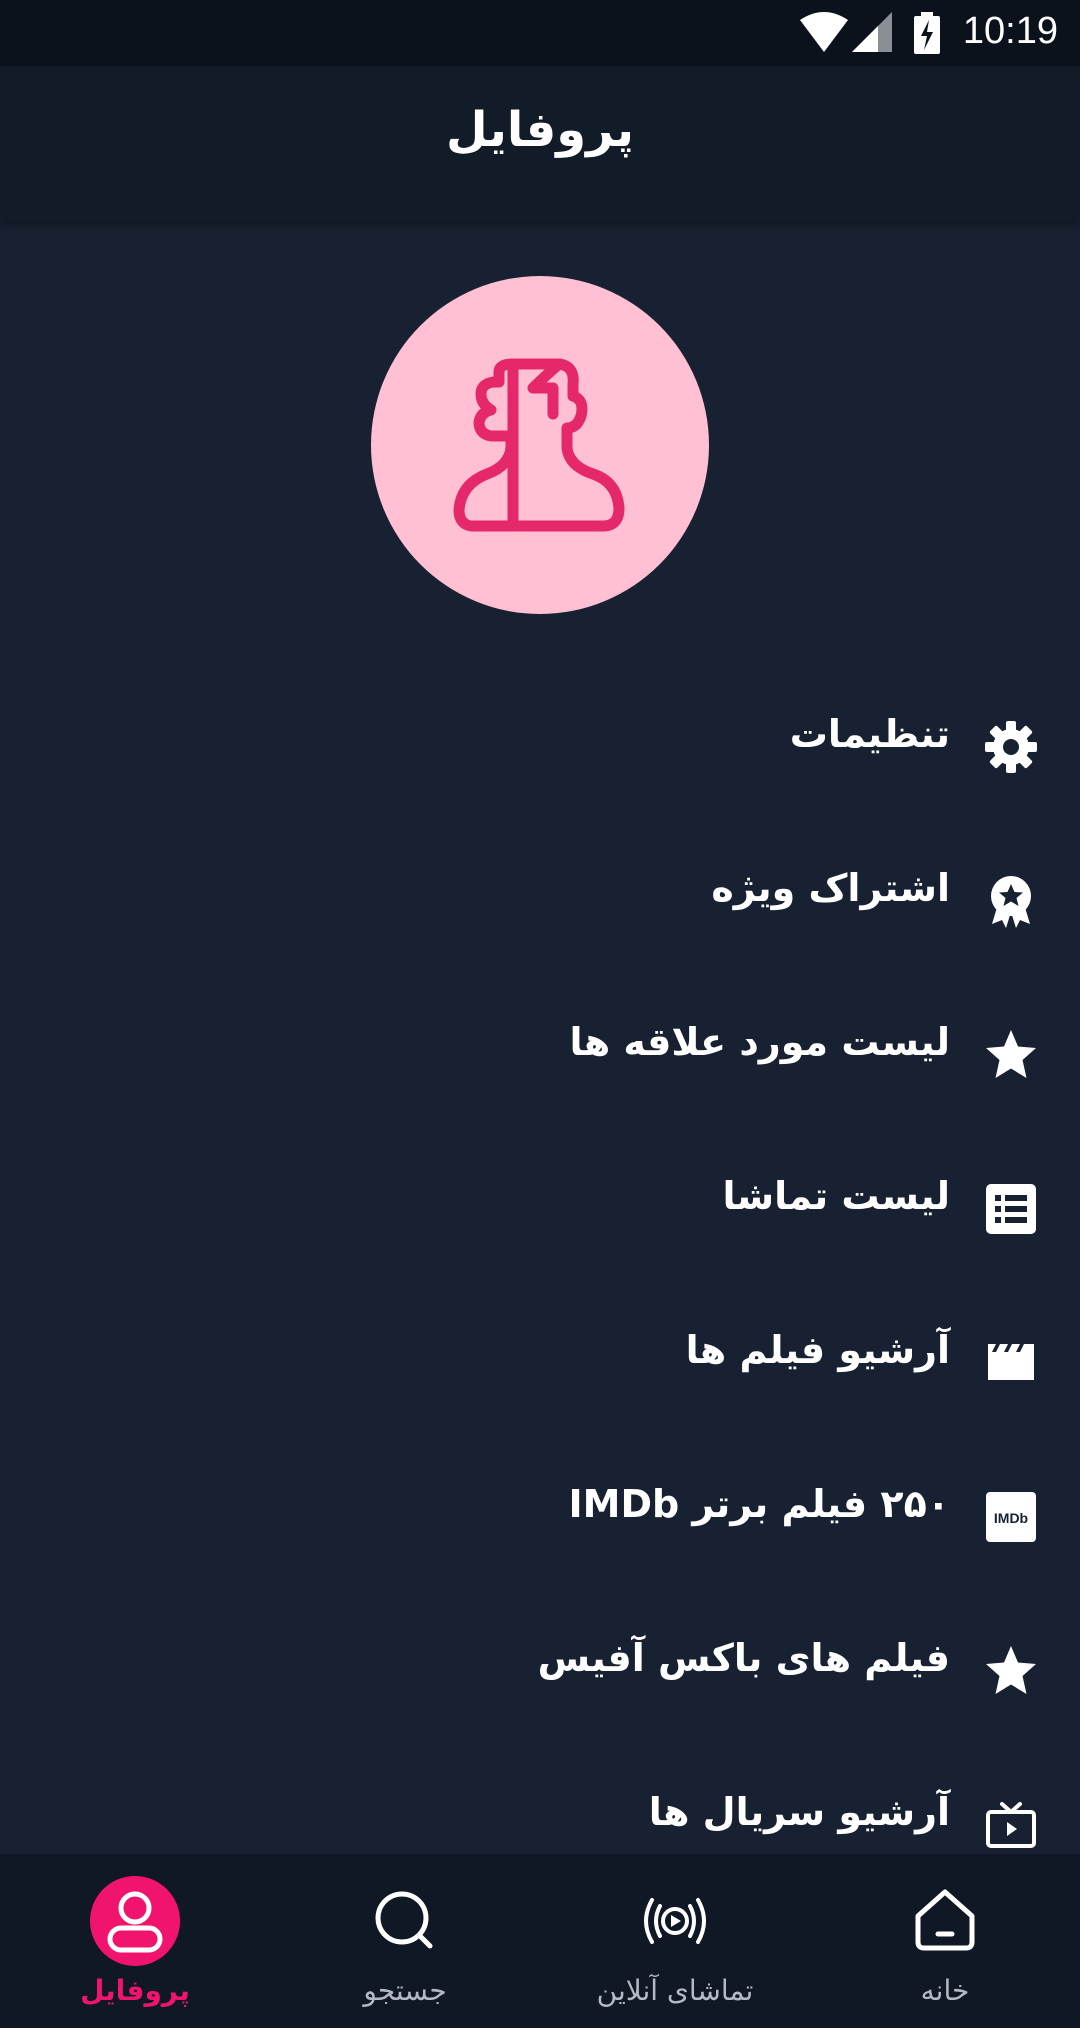 This screenshot has height=2028, width=1080. I want to click on avatar, so click(540, 445).